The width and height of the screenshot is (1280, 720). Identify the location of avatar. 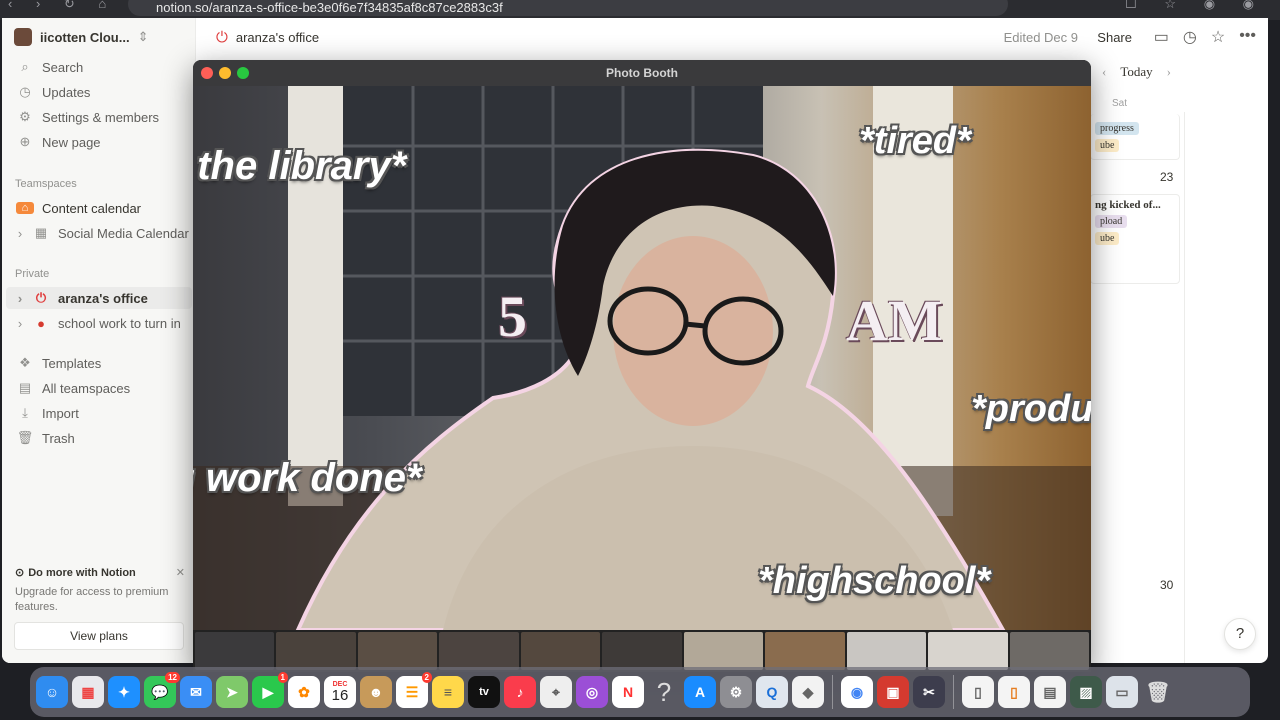
(23, 37).